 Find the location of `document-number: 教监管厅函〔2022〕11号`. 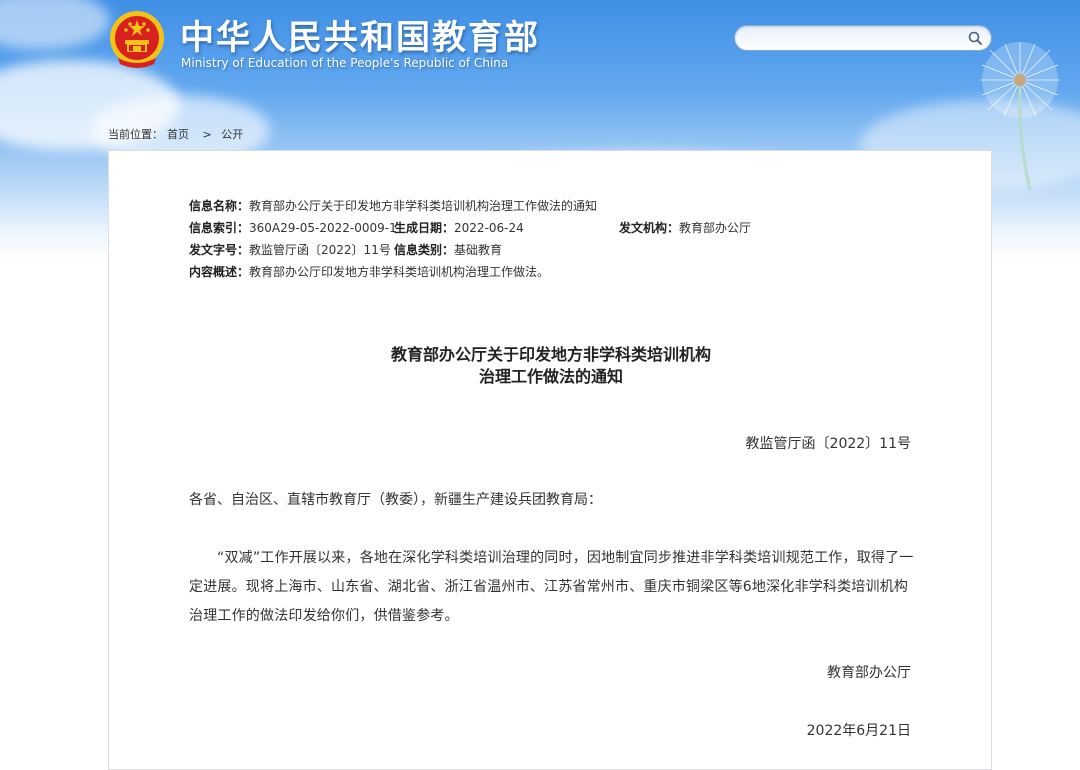

document-number: 教监管厅函〔2022〕11号 is located at coordinates (828, 444).